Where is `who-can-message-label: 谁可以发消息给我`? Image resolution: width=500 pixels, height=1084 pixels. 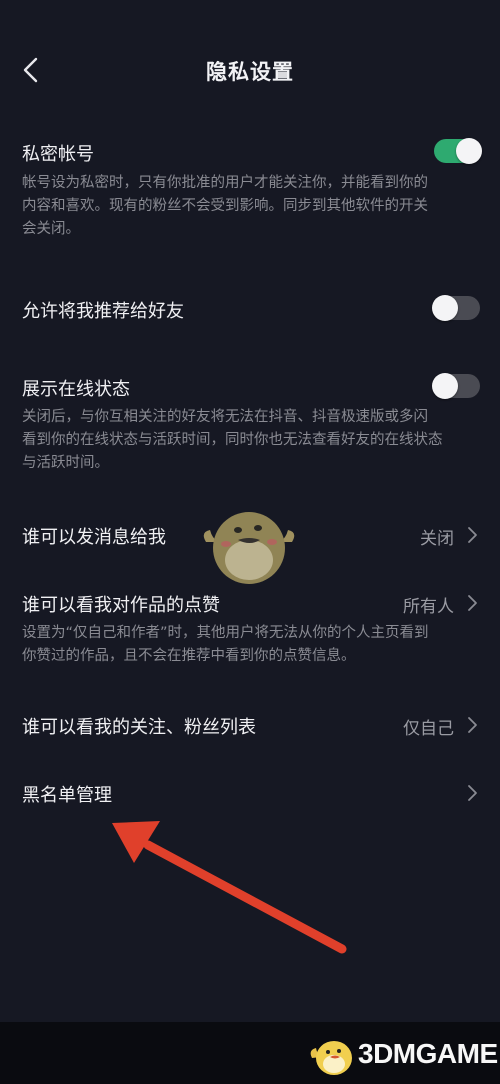
who-can-message-label: 谁可以发消息给我 is located at coordinates (94, 537).